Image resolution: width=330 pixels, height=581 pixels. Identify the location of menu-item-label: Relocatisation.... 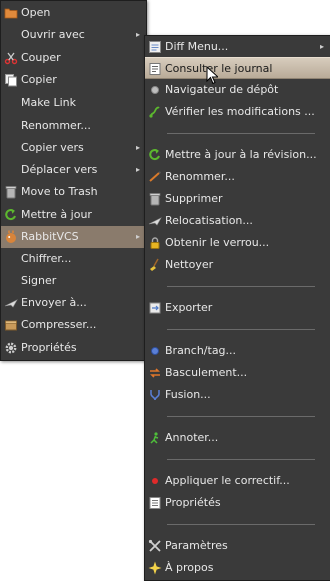
(209, 220).